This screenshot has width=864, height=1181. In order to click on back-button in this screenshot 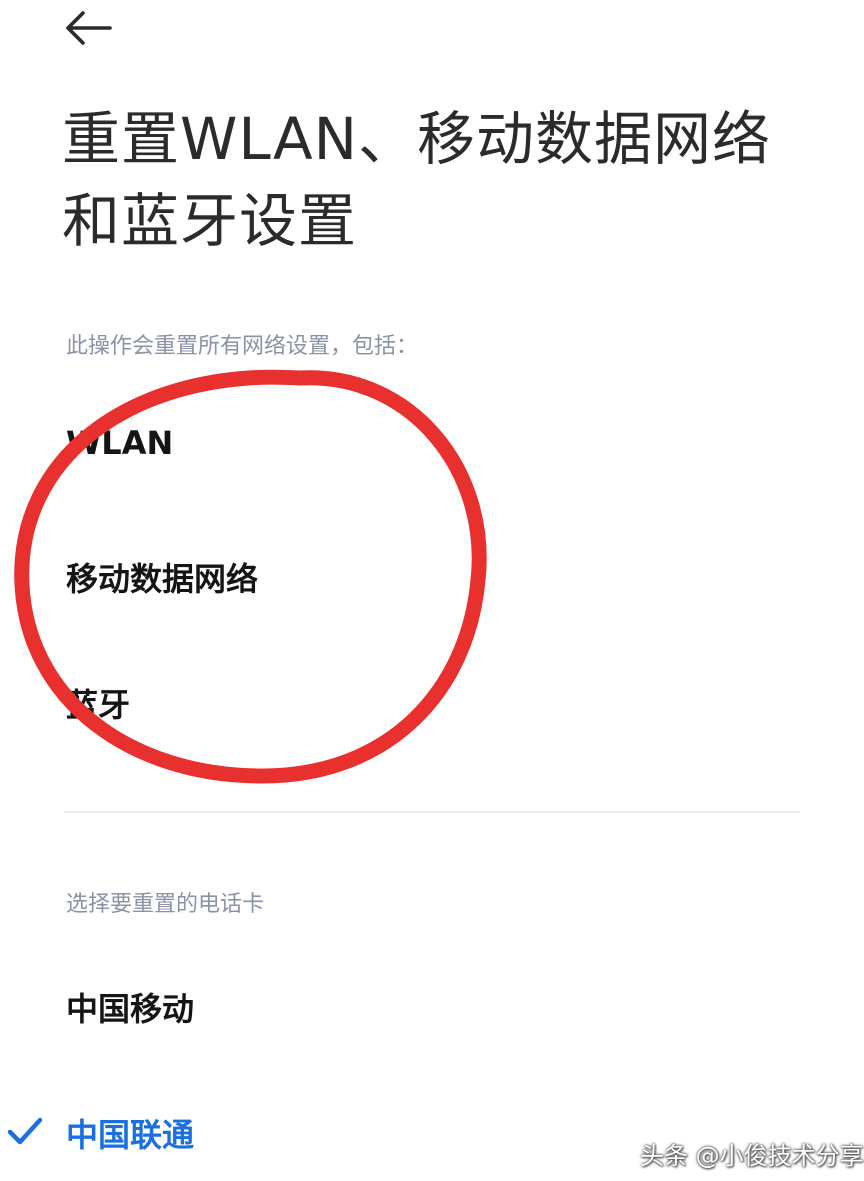, I will do `click(88, 28)`.